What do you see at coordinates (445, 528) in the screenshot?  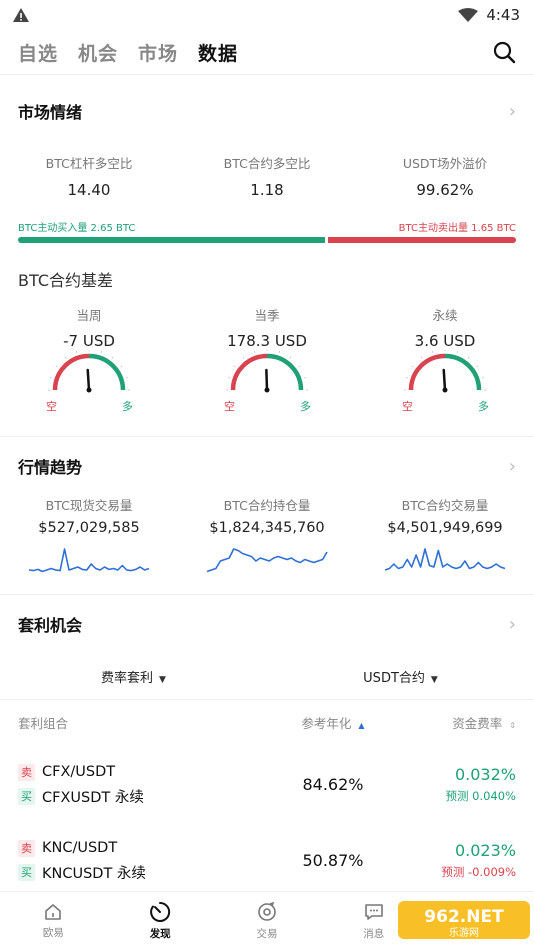 I see `trend-value: $4,501,949,699` at bounding box center [445, 528].